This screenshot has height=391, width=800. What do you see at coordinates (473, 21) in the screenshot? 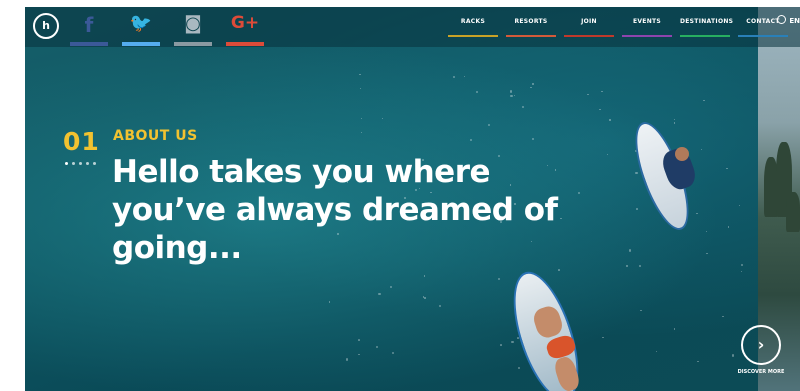
I see `nav-label: RACKS` at bounding box center [473, 21].